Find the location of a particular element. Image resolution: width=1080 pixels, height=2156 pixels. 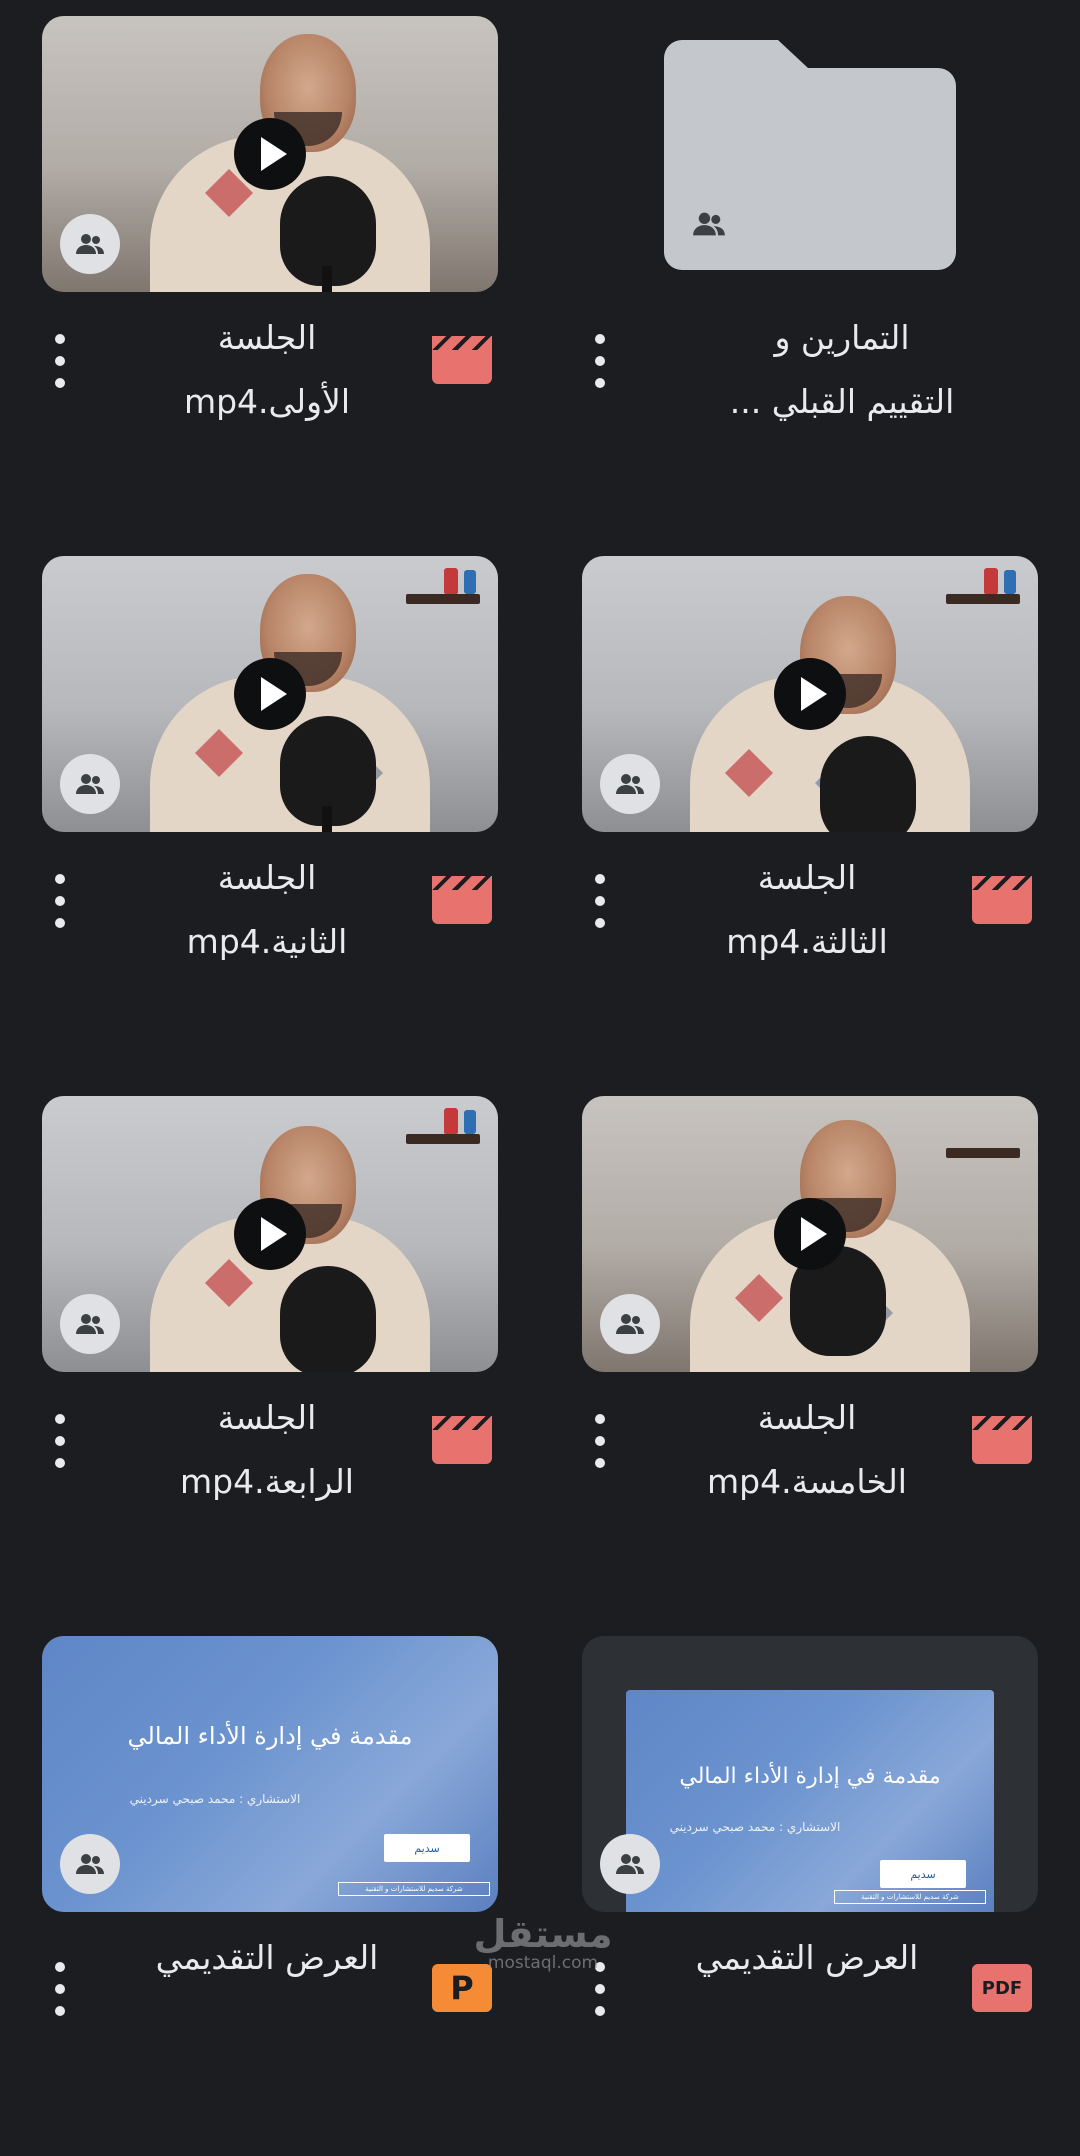

file-card-session-1: الجلسة الأولى.mp4 is located at coordinates (270, 276).